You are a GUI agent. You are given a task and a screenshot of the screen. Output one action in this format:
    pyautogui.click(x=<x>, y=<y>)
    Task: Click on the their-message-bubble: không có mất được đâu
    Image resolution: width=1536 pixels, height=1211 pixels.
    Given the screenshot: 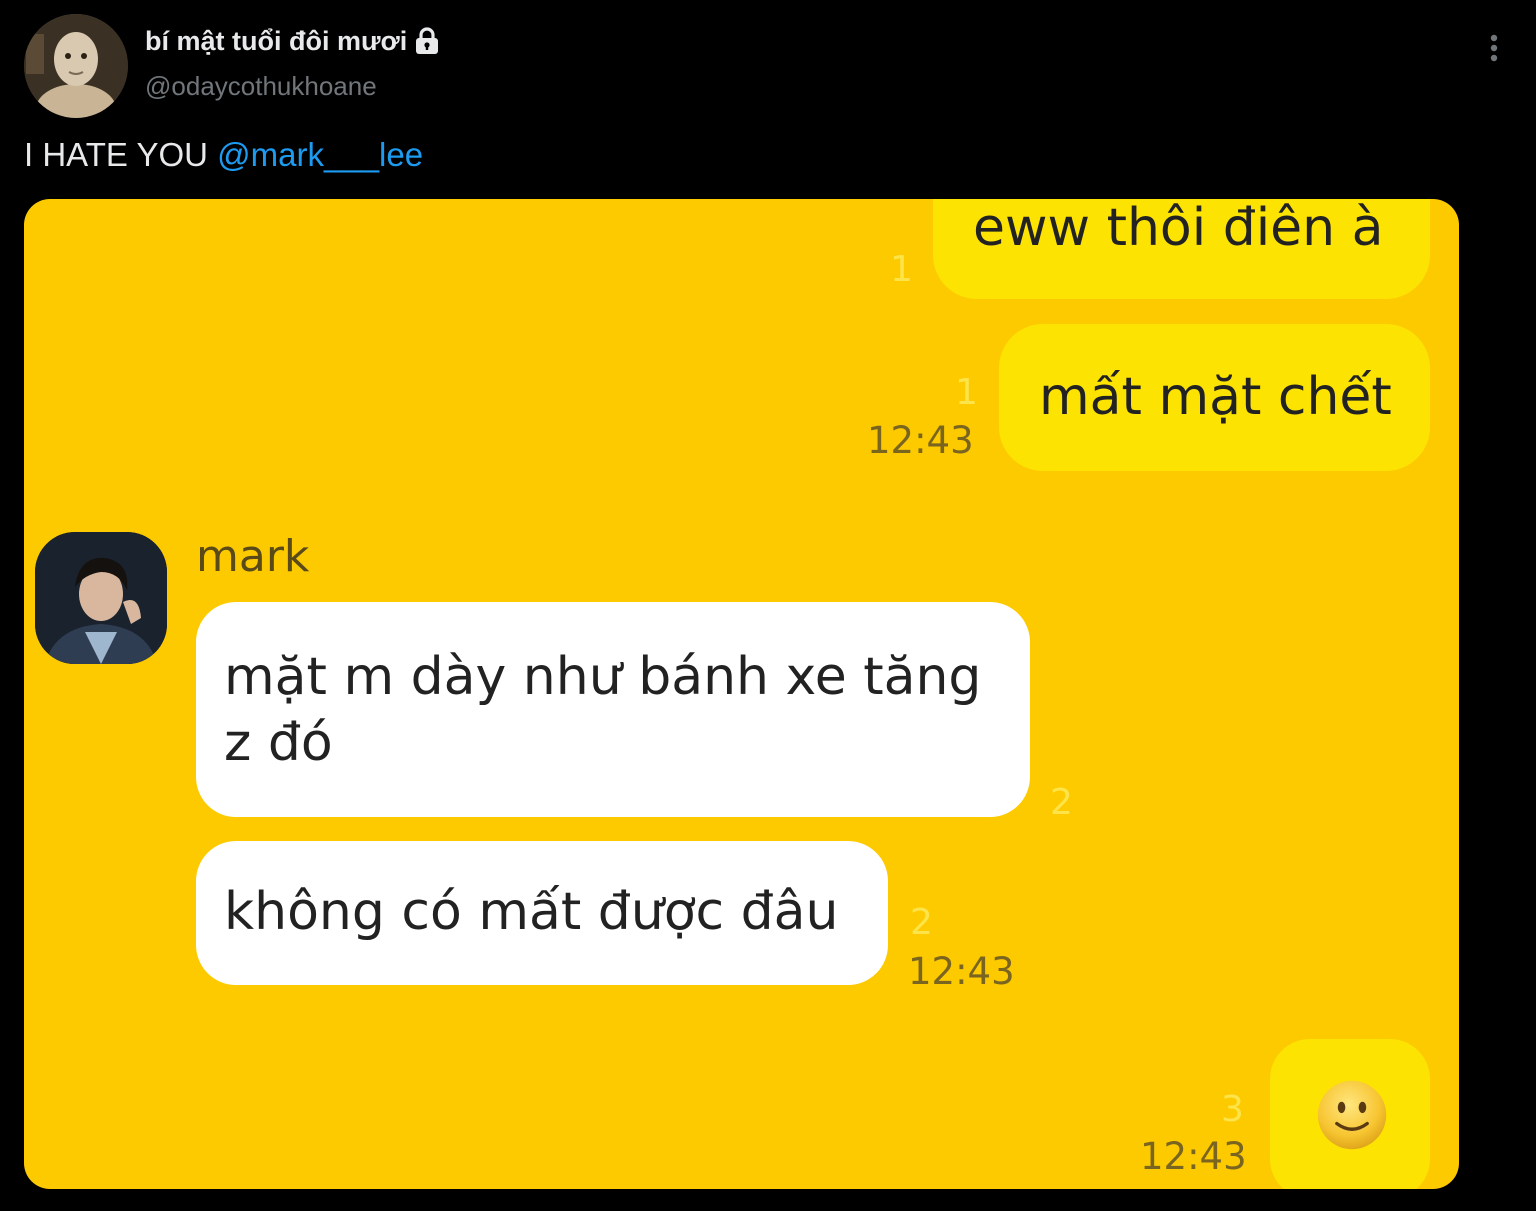 What is the action you would take?
    pyautogui.click(x=542, y=913)
    